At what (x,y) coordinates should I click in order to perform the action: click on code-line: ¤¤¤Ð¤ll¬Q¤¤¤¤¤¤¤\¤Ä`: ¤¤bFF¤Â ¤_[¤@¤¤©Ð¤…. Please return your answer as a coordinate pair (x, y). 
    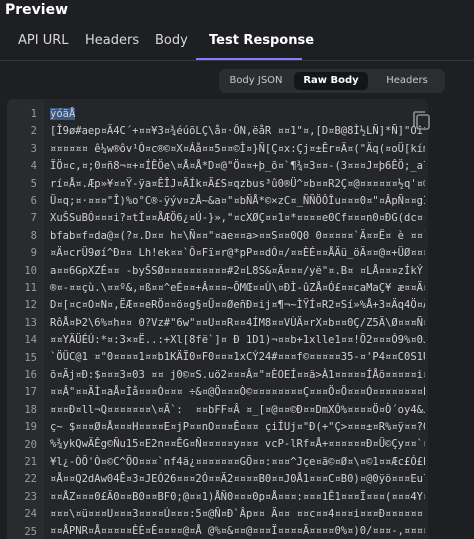
    Looking at the image, I should click on (237, 409).